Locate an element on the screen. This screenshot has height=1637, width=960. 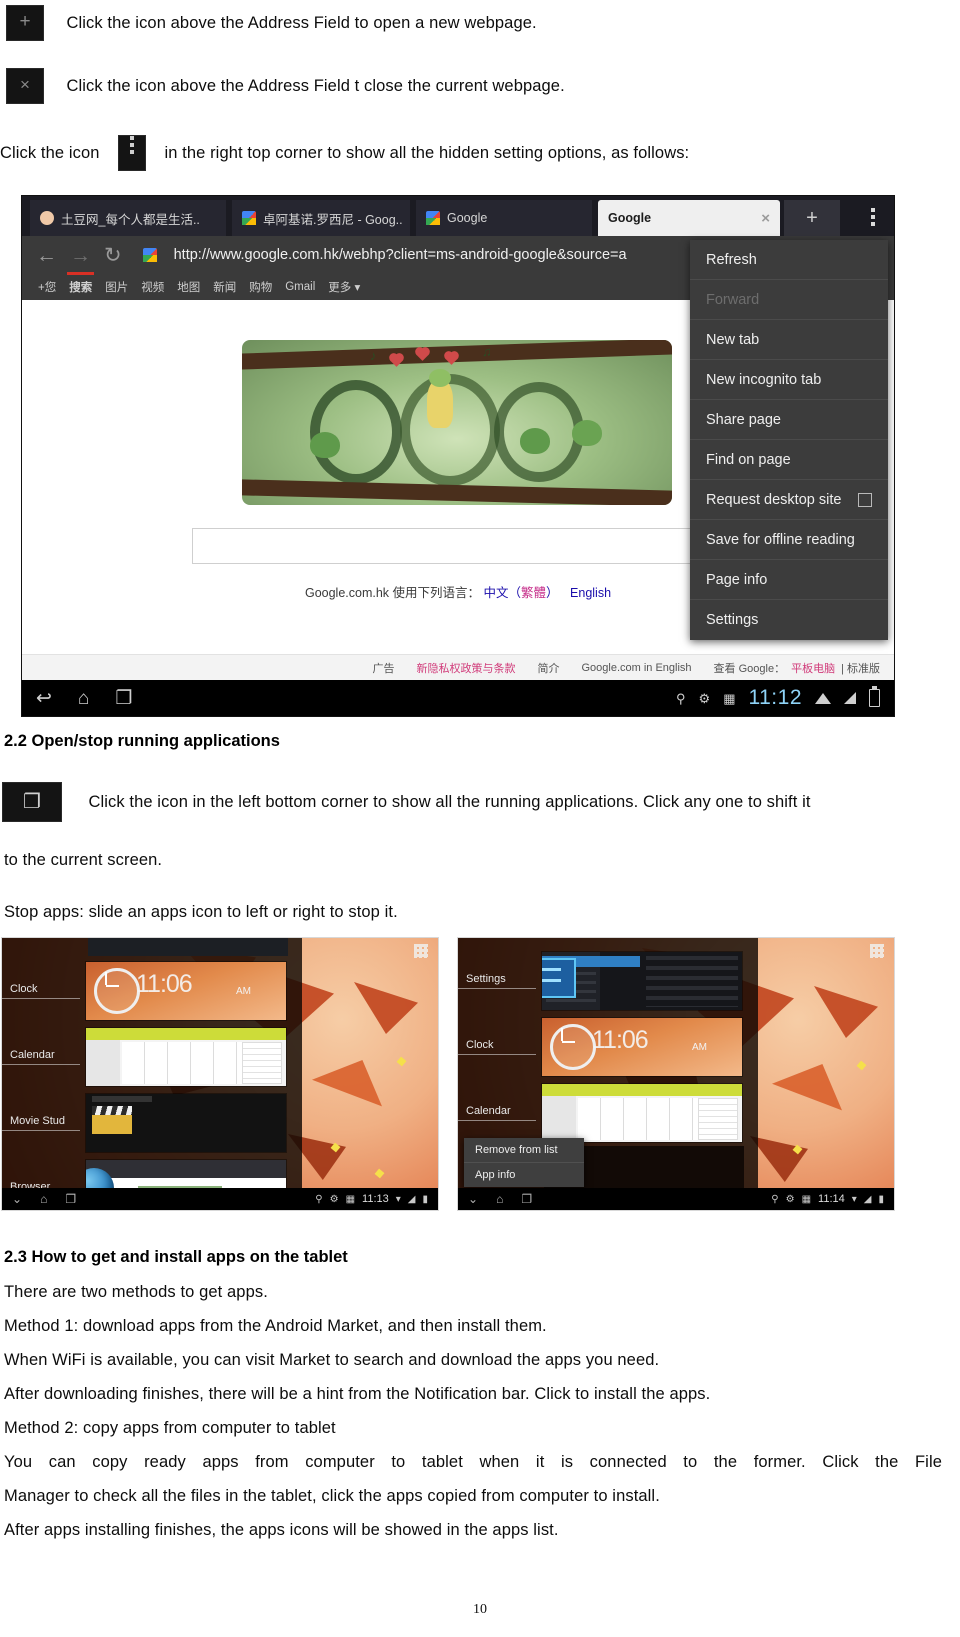
footer-link-ads: 广告 is located at coordinates (383, 668).